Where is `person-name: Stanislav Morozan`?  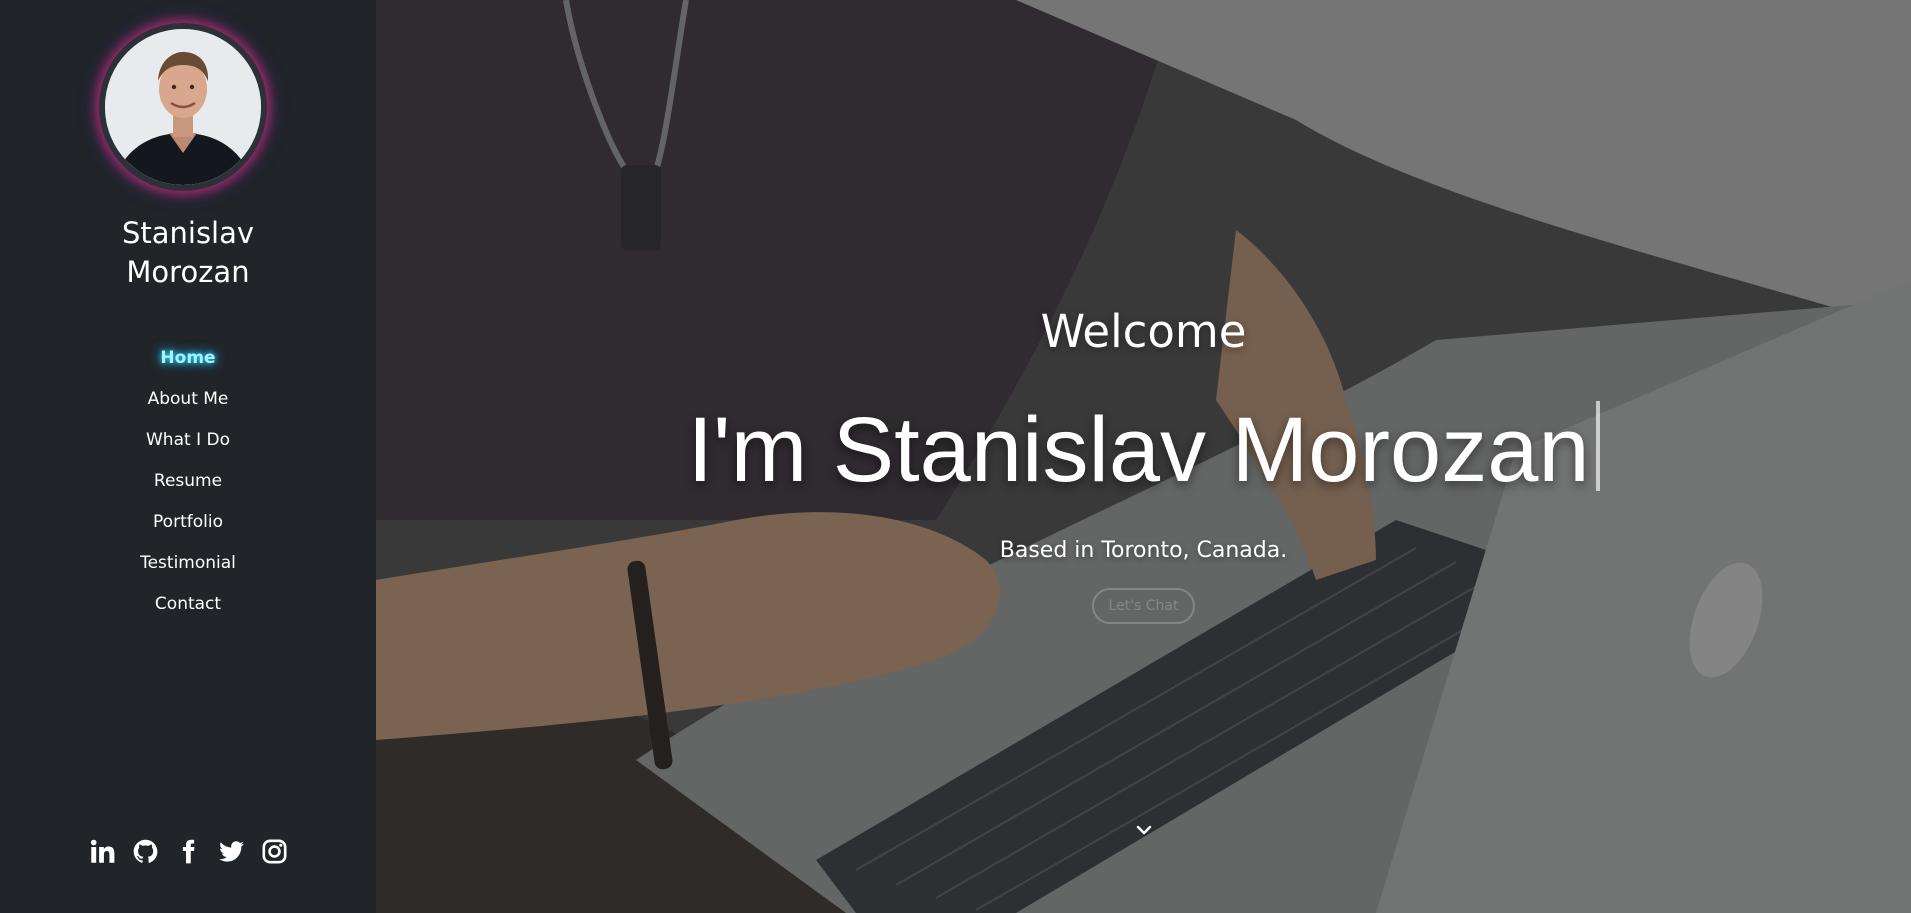 person-name: Stanislav Morozan is located at coordinates (188, 253).